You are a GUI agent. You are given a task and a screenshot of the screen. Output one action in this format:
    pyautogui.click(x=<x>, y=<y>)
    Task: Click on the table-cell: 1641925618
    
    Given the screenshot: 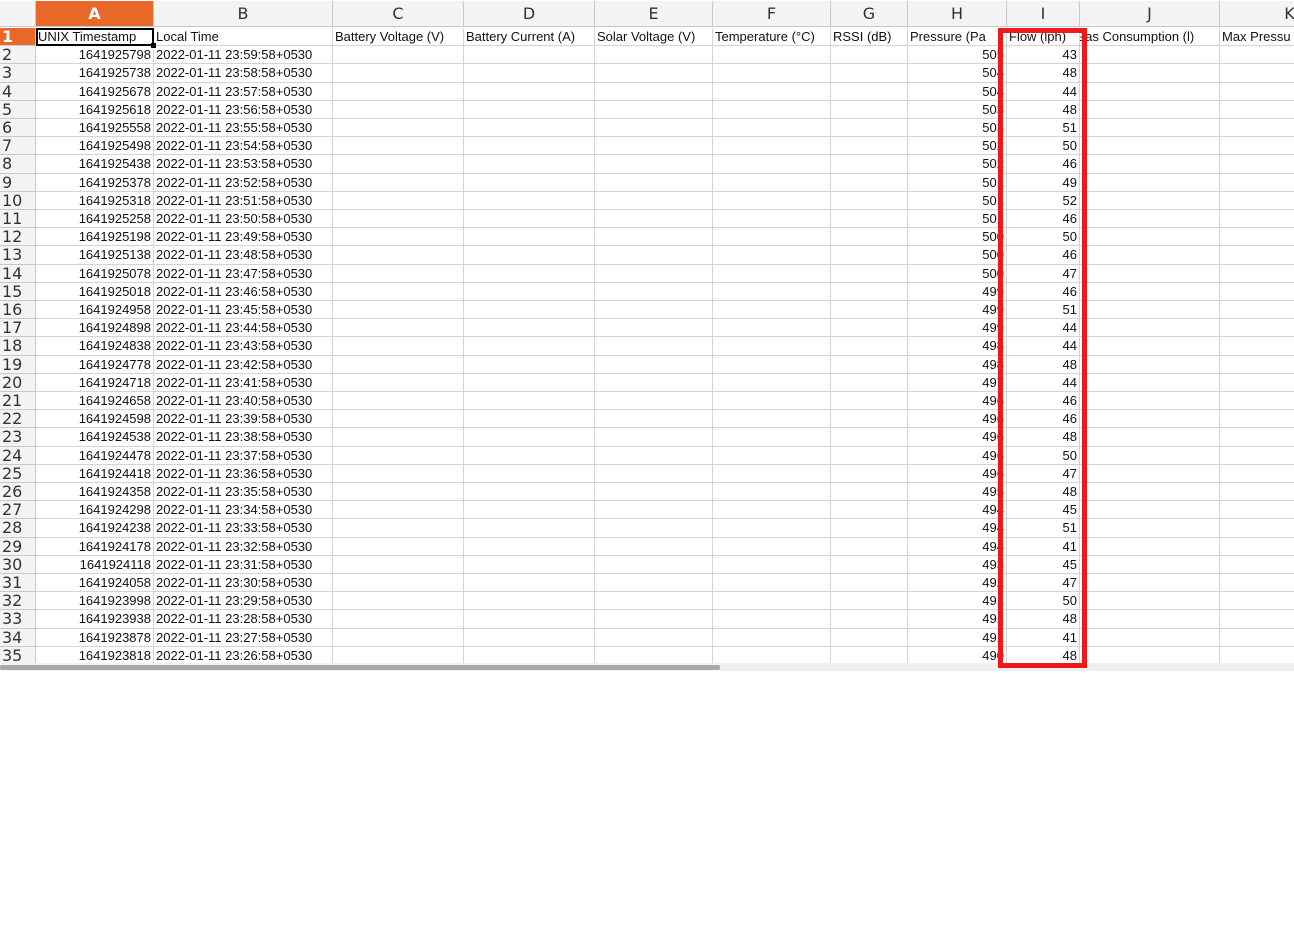 What is the action you would take?
    pyautogui.click(x=95, y=109)
    